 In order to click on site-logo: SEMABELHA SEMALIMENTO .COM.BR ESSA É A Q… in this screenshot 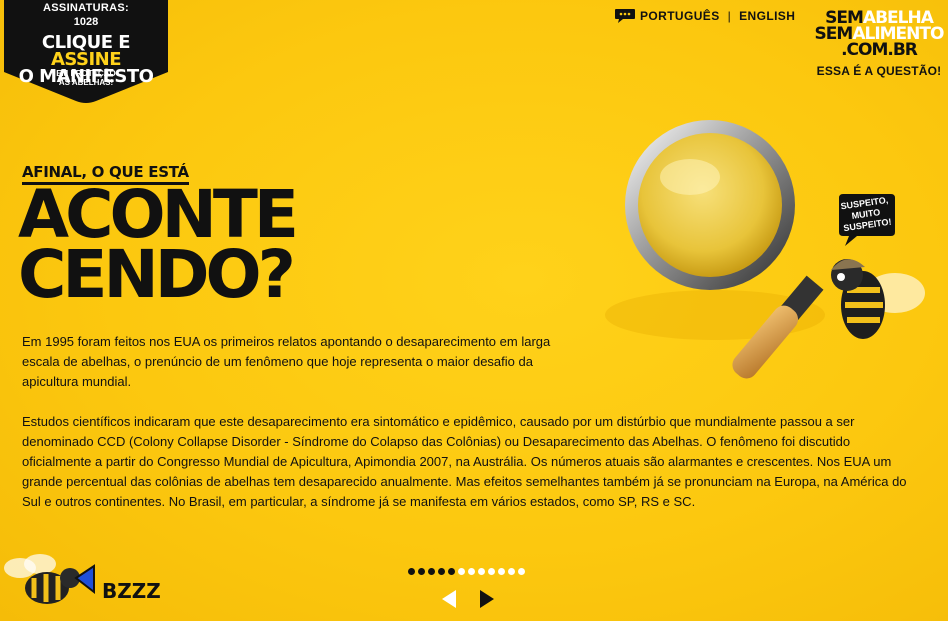, I will do `click(879, 44)`.